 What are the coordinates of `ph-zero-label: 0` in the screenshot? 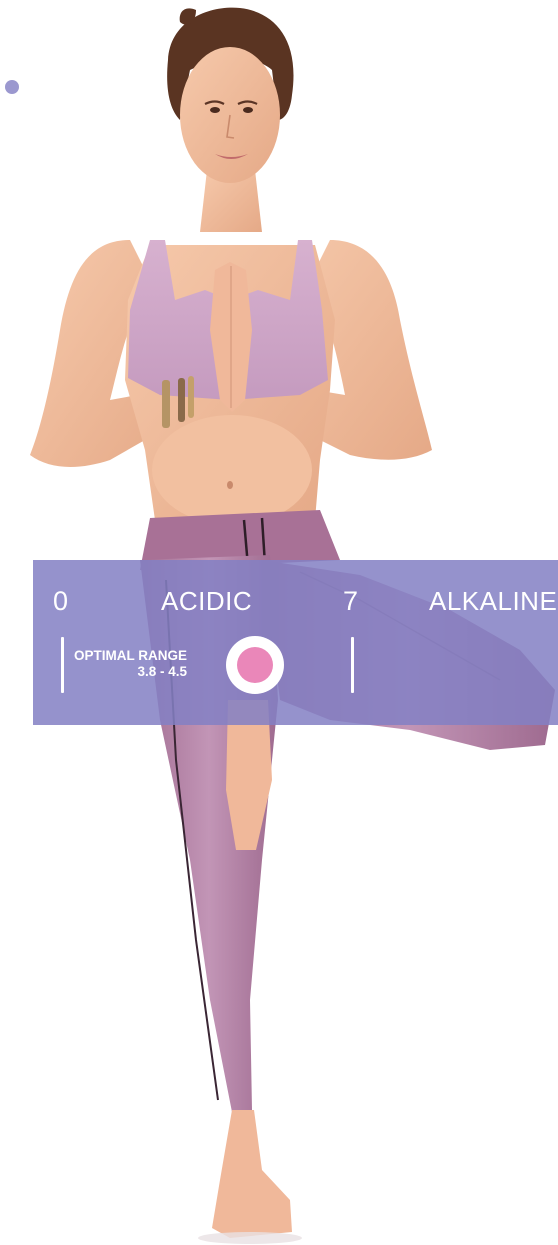 It's located at (61, 601).